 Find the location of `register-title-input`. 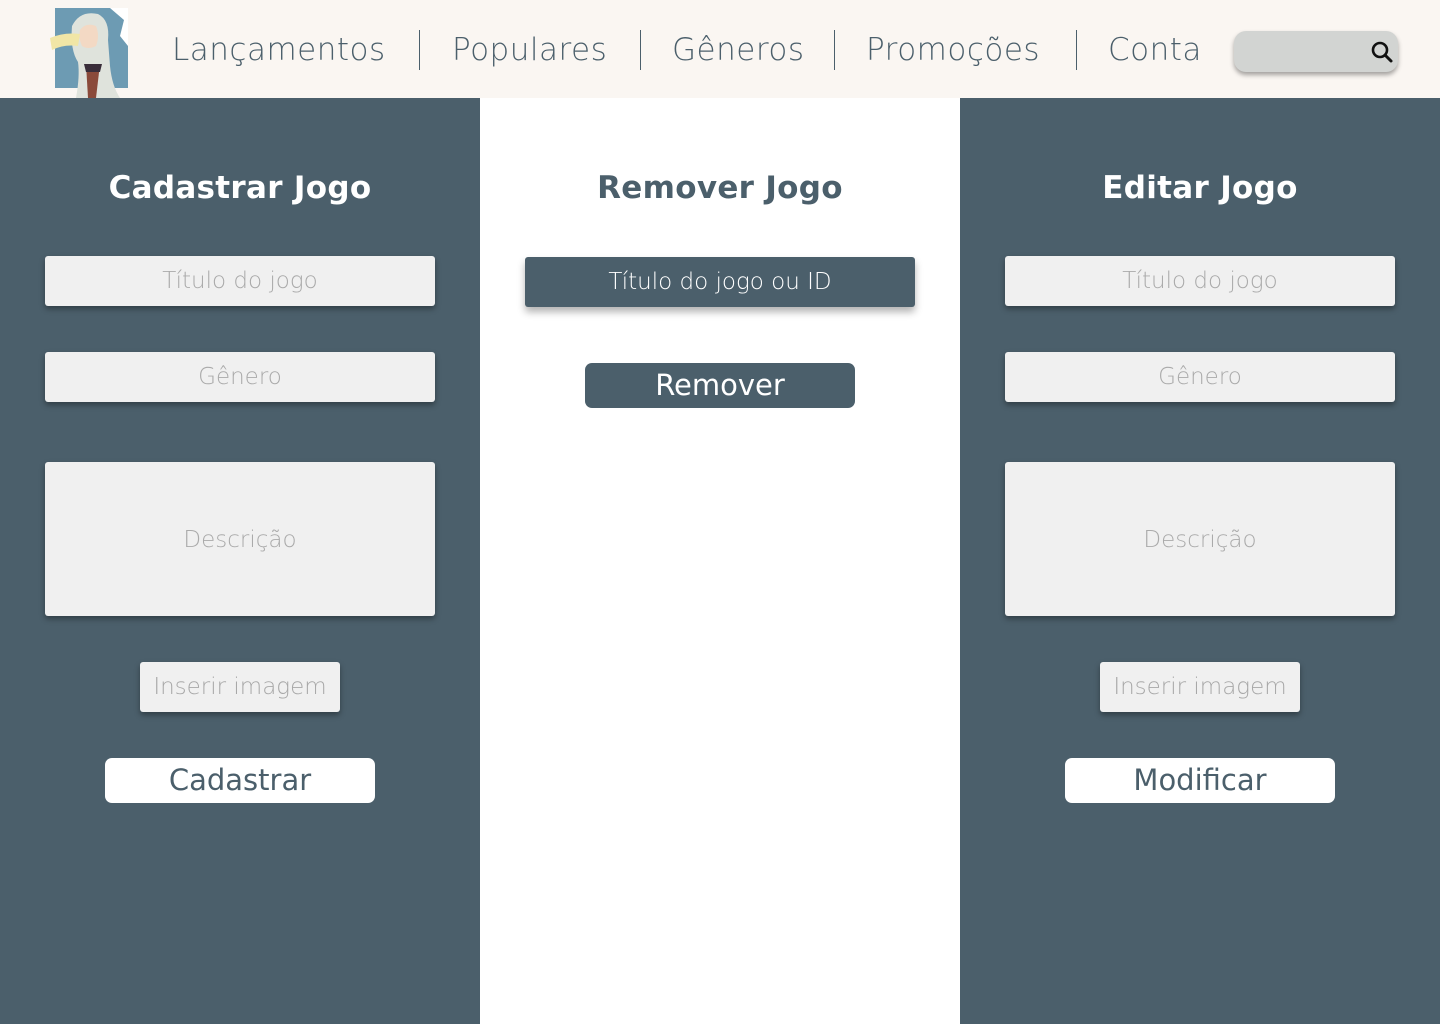

register-title-input is located at coordinates (240, 281).